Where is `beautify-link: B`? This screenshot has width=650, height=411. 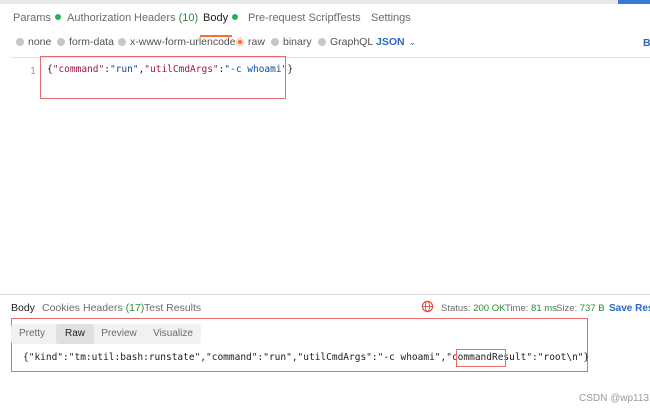 beautify-link: B is located at coordinates (646, 43).